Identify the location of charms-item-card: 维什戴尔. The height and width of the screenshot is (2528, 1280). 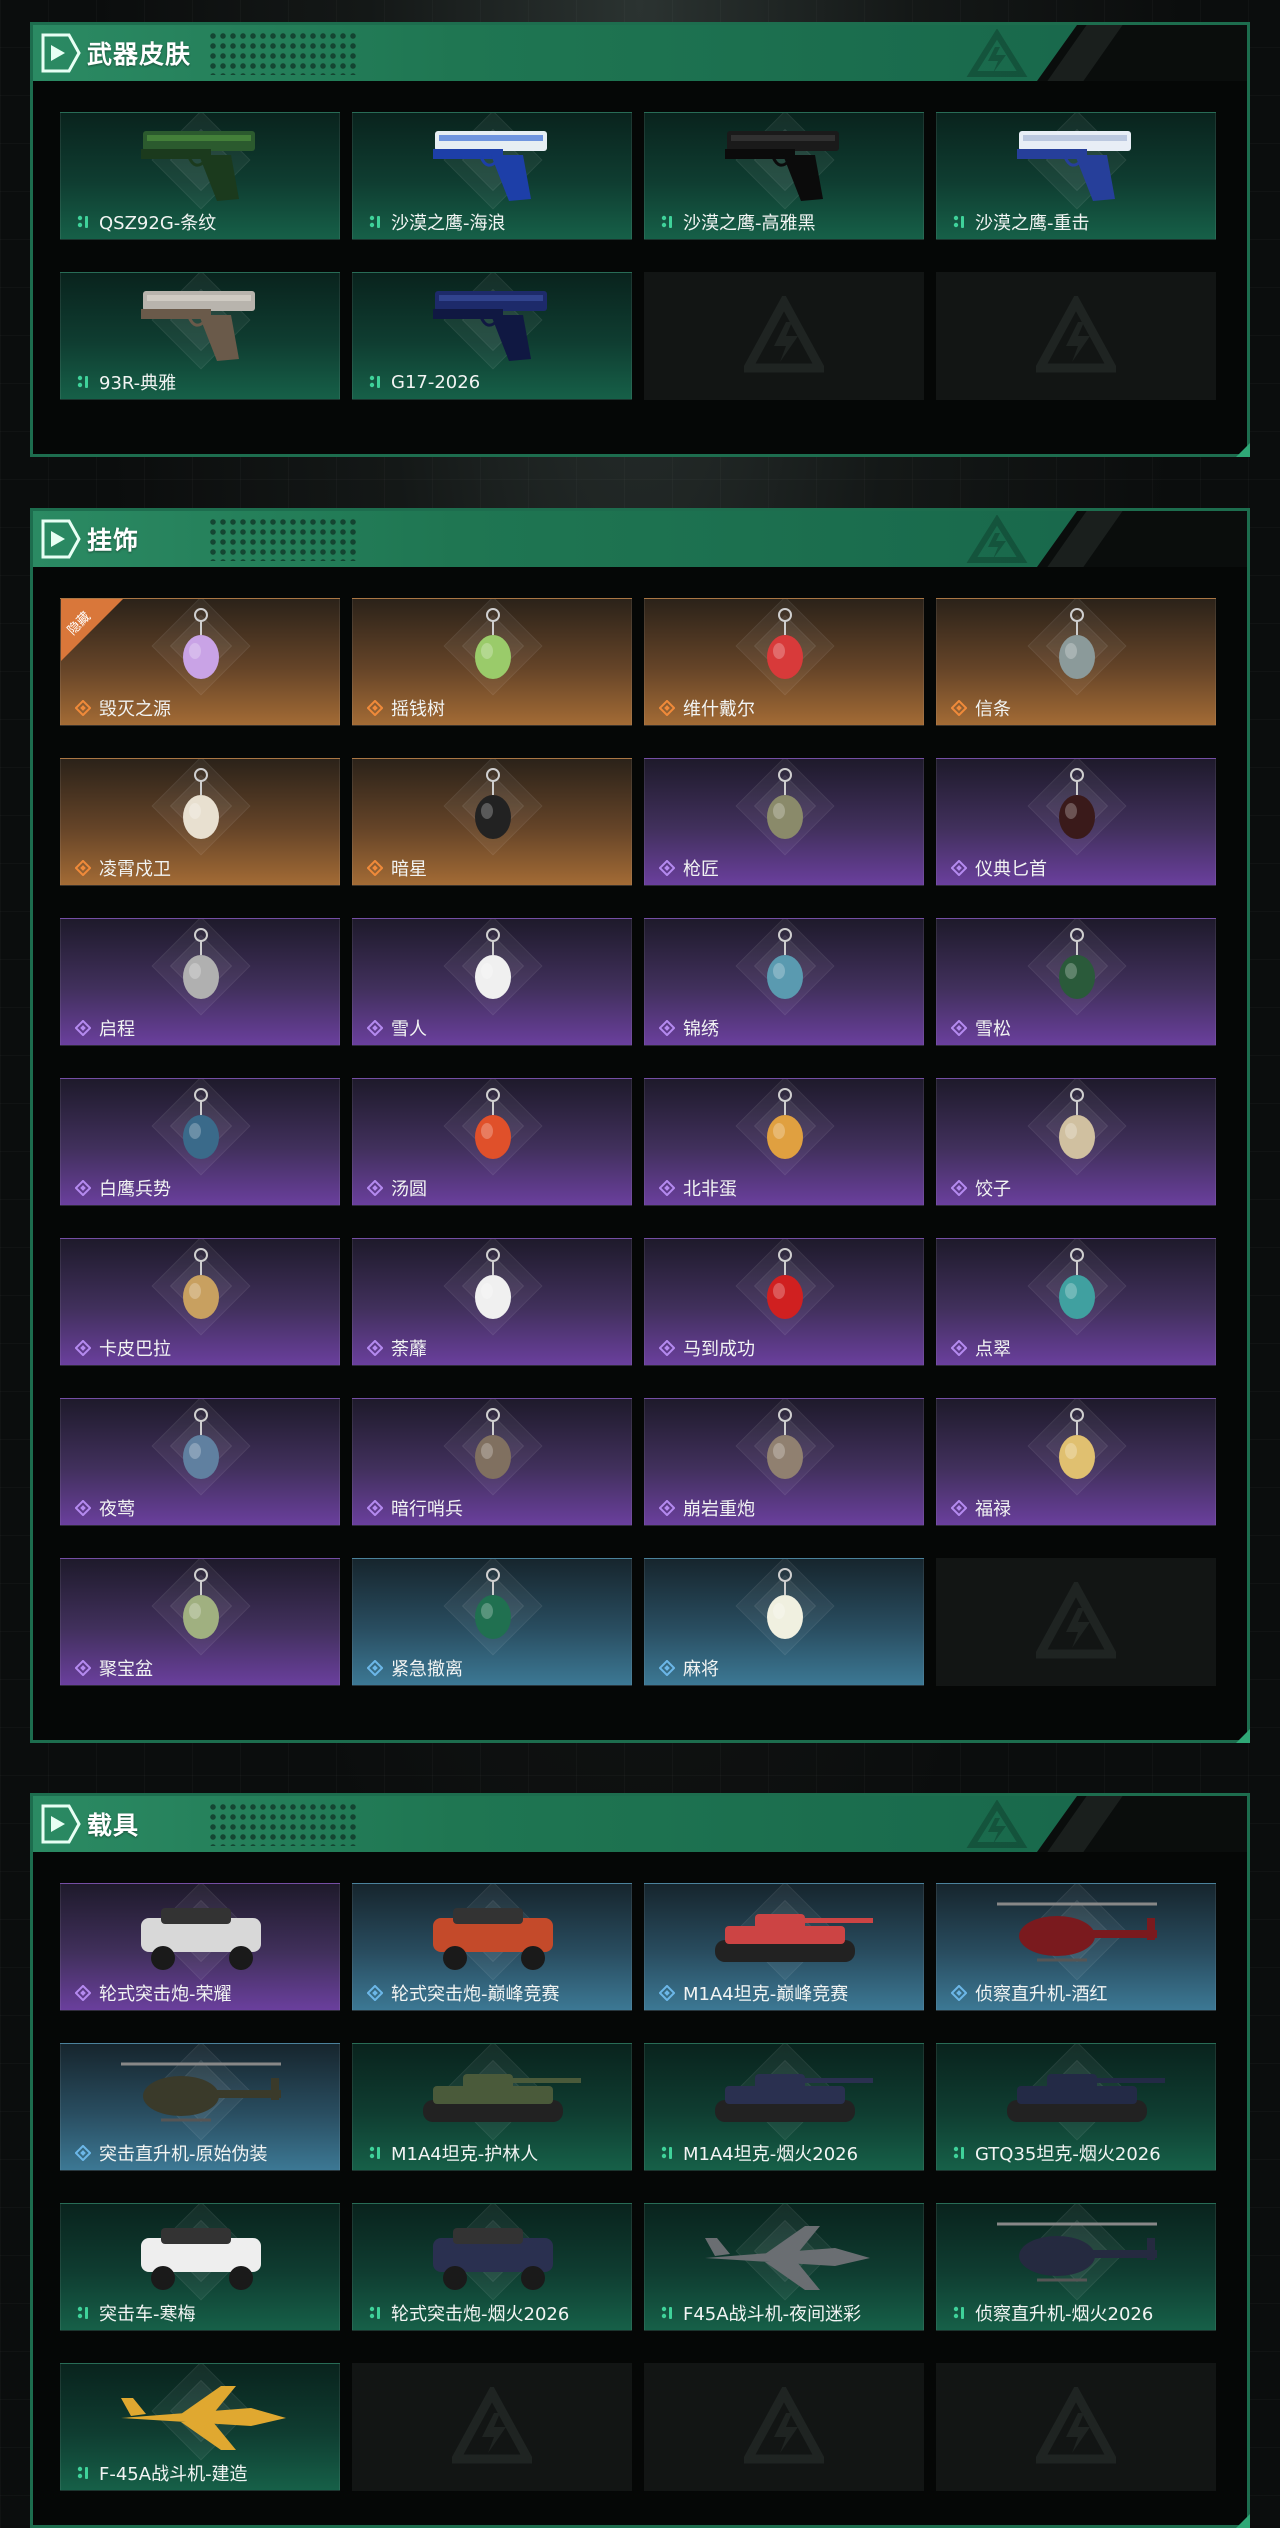
(784, 662).